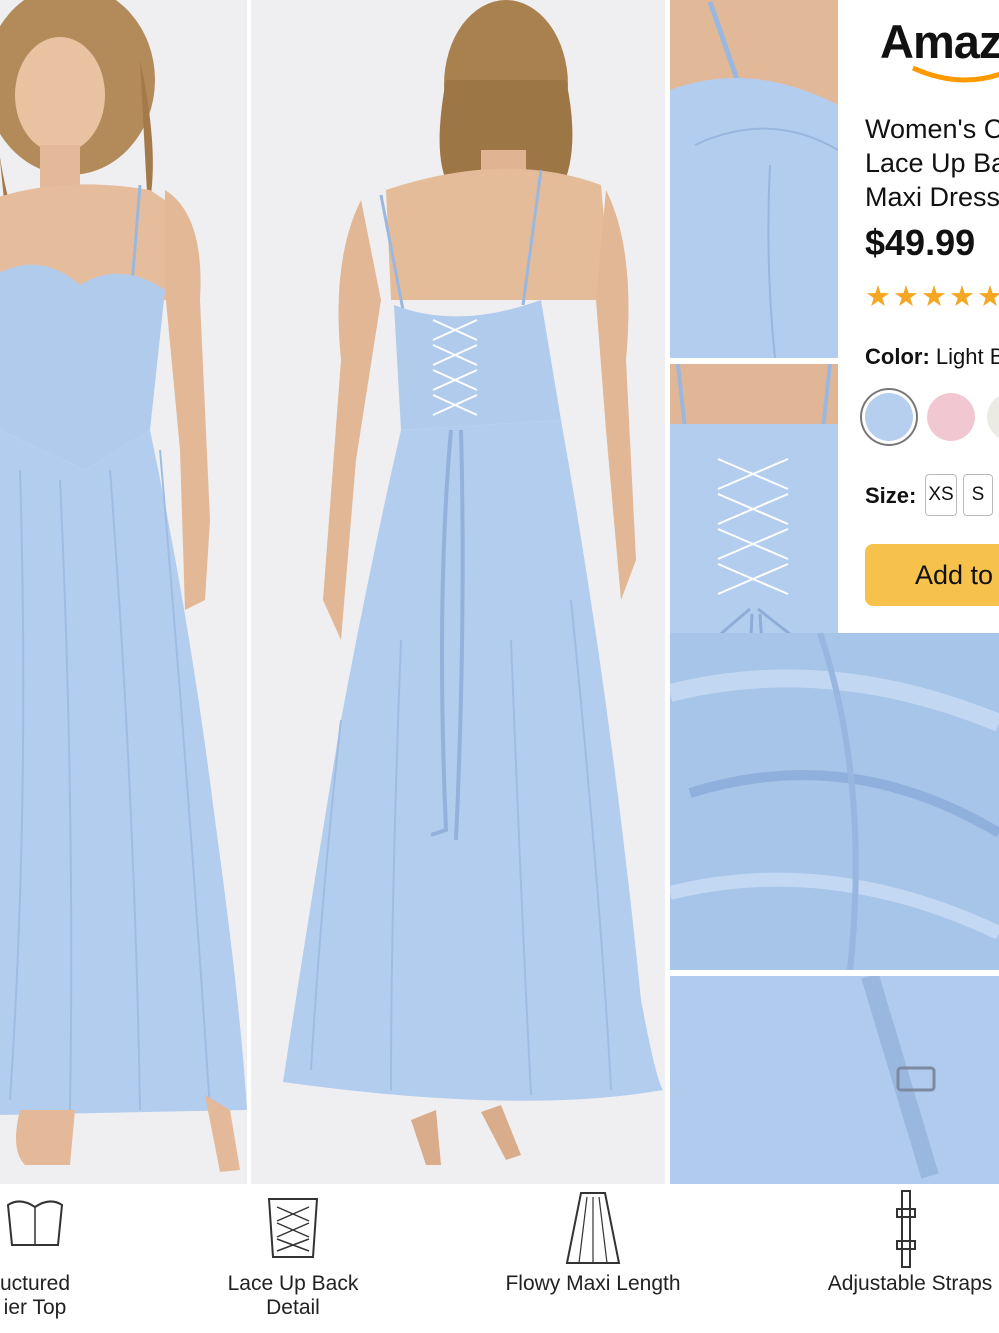  Describe the element at coordinates (754, 179) in the screenshot. I see `detail-photo-bodice` at that location.